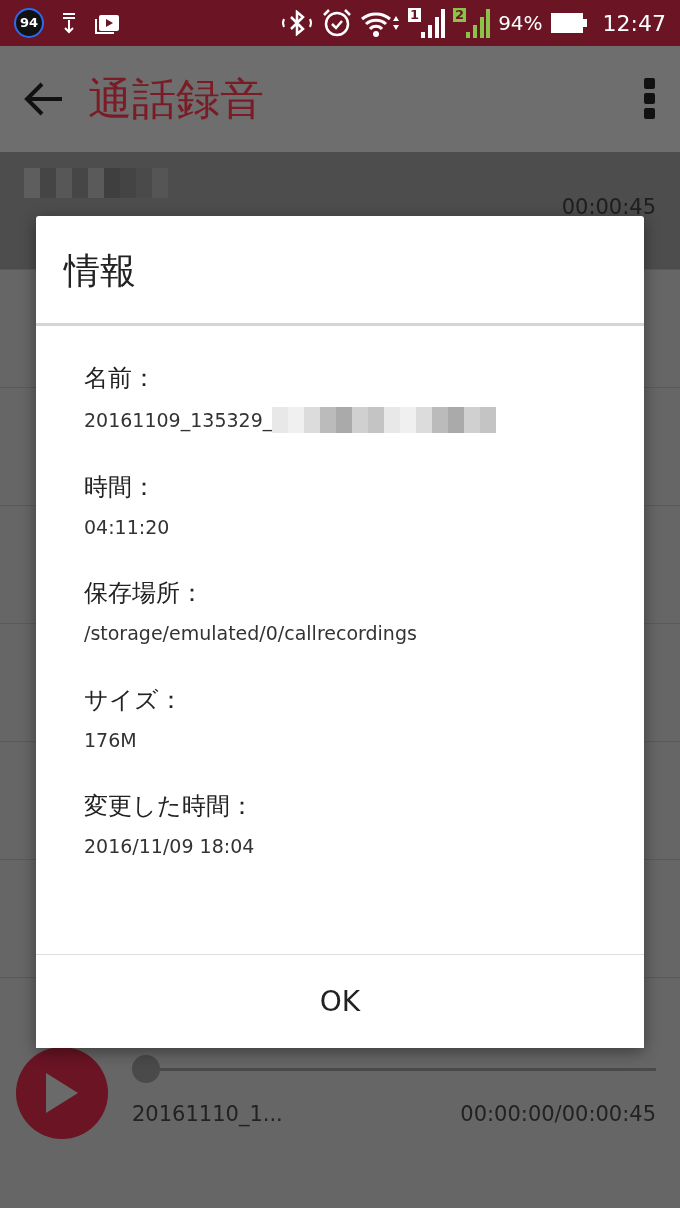  I want to click on dialog-title: 情報, so click(340, 271).